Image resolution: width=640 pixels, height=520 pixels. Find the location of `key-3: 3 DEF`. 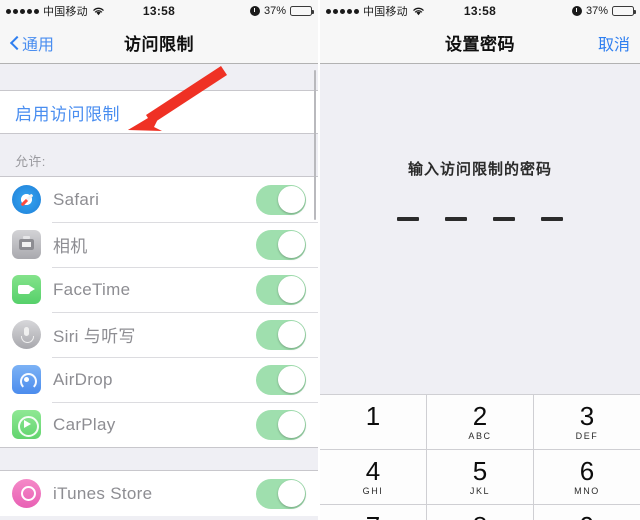

key-3: 3 DEF is located at coordinates (586, 422).